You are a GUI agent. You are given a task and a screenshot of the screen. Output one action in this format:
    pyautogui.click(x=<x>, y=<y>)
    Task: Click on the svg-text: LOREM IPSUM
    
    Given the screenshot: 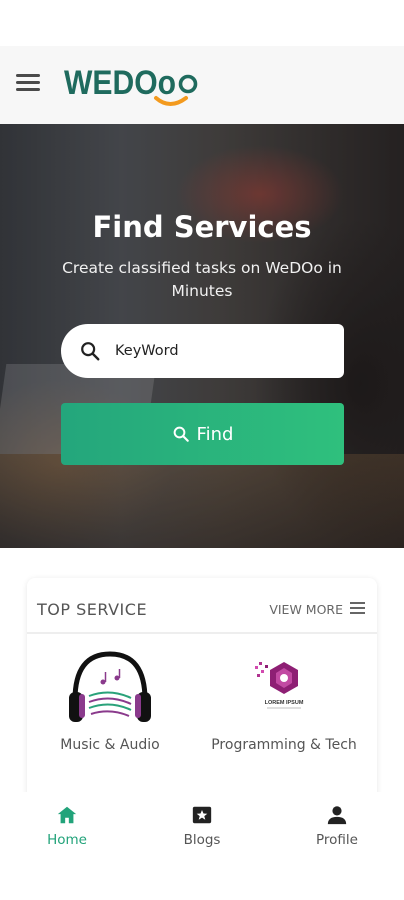 What is the action you would take?
    pyautogui.click(x=284, y=703)
    